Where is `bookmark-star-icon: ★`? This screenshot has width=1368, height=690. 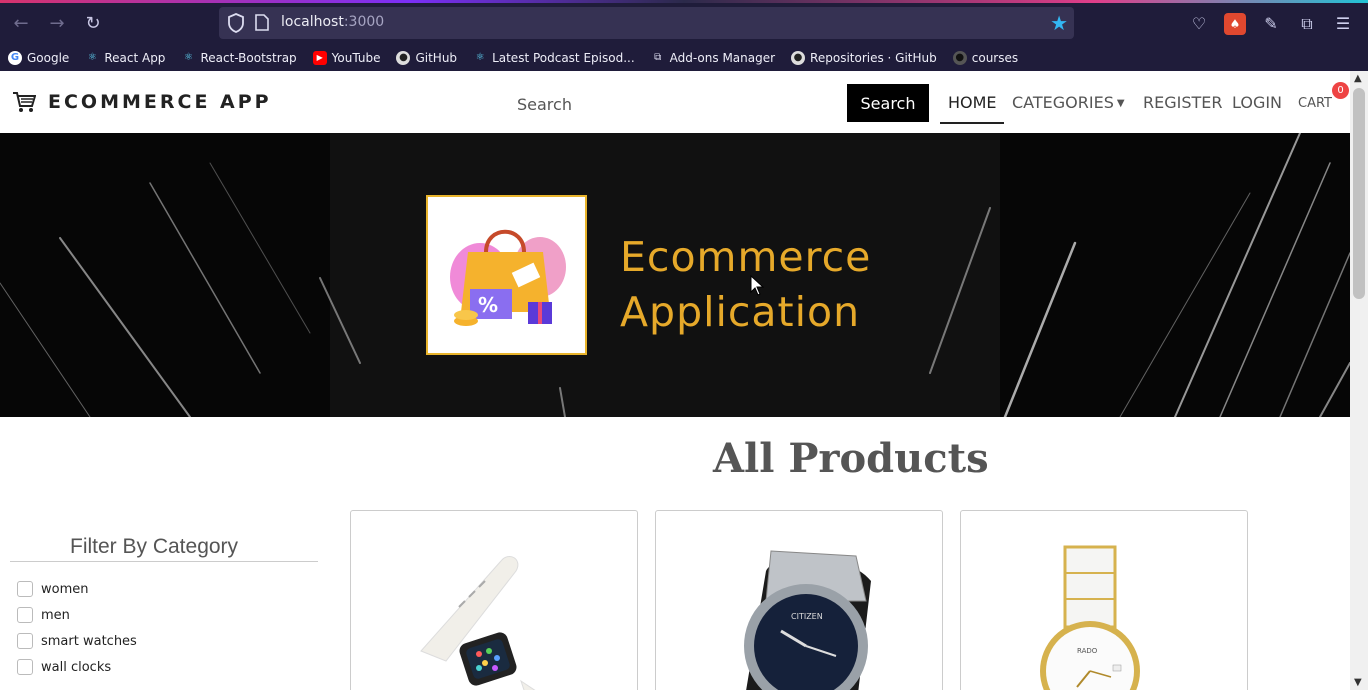 bookmark-star-icon: ★ is located at coordinates (1059, 23).